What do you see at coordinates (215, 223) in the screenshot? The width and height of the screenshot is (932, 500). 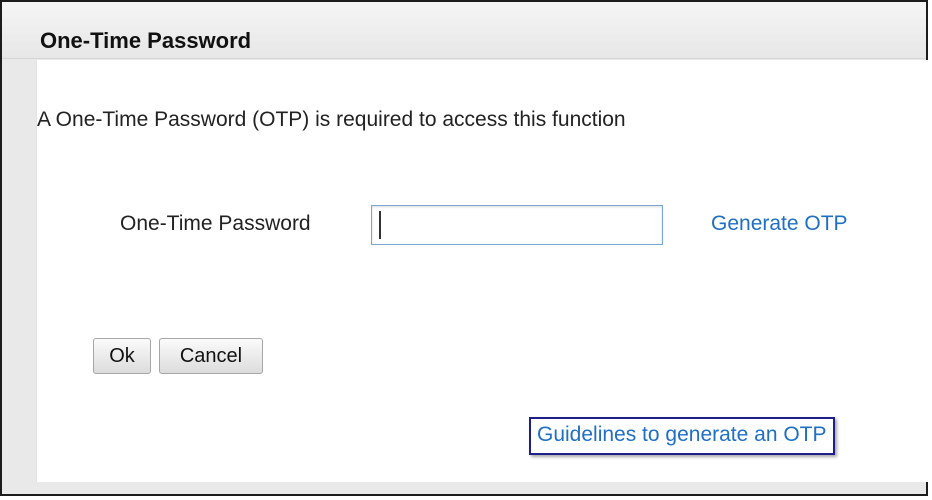 I see `otp-field-label: One-Time Password` at bounding box center [215, 223].